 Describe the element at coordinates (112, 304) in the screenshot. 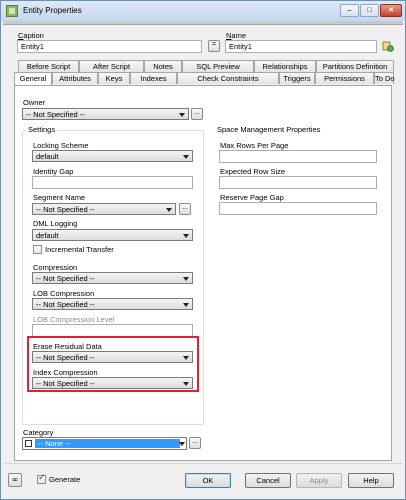

I see `lob-compression-select: -- Not Specified --` at that location.